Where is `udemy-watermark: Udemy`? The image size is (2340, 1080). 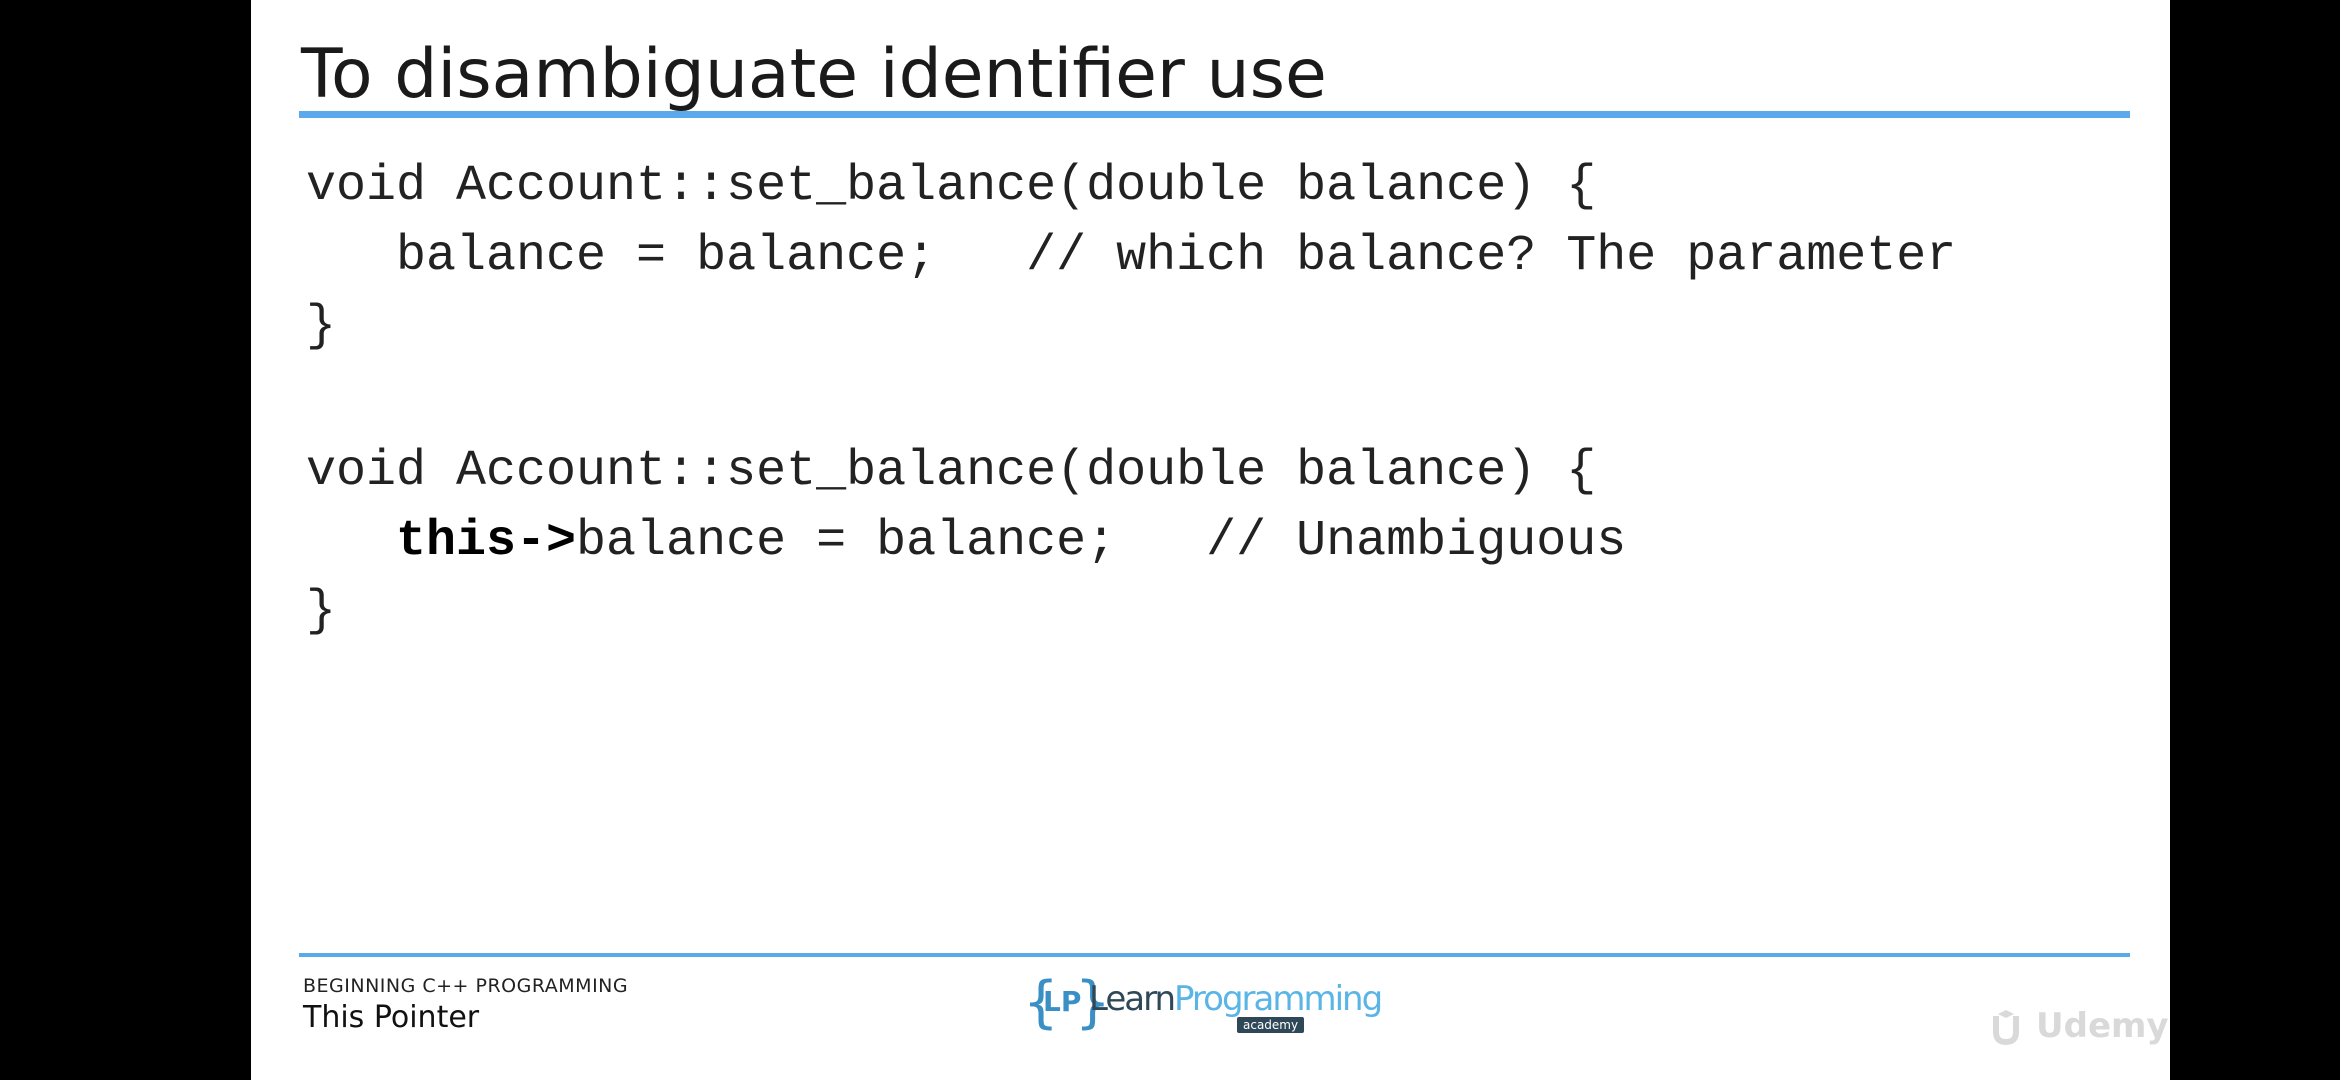 udemy-watermark: Udemy is located at coordinates (2079, 1027).